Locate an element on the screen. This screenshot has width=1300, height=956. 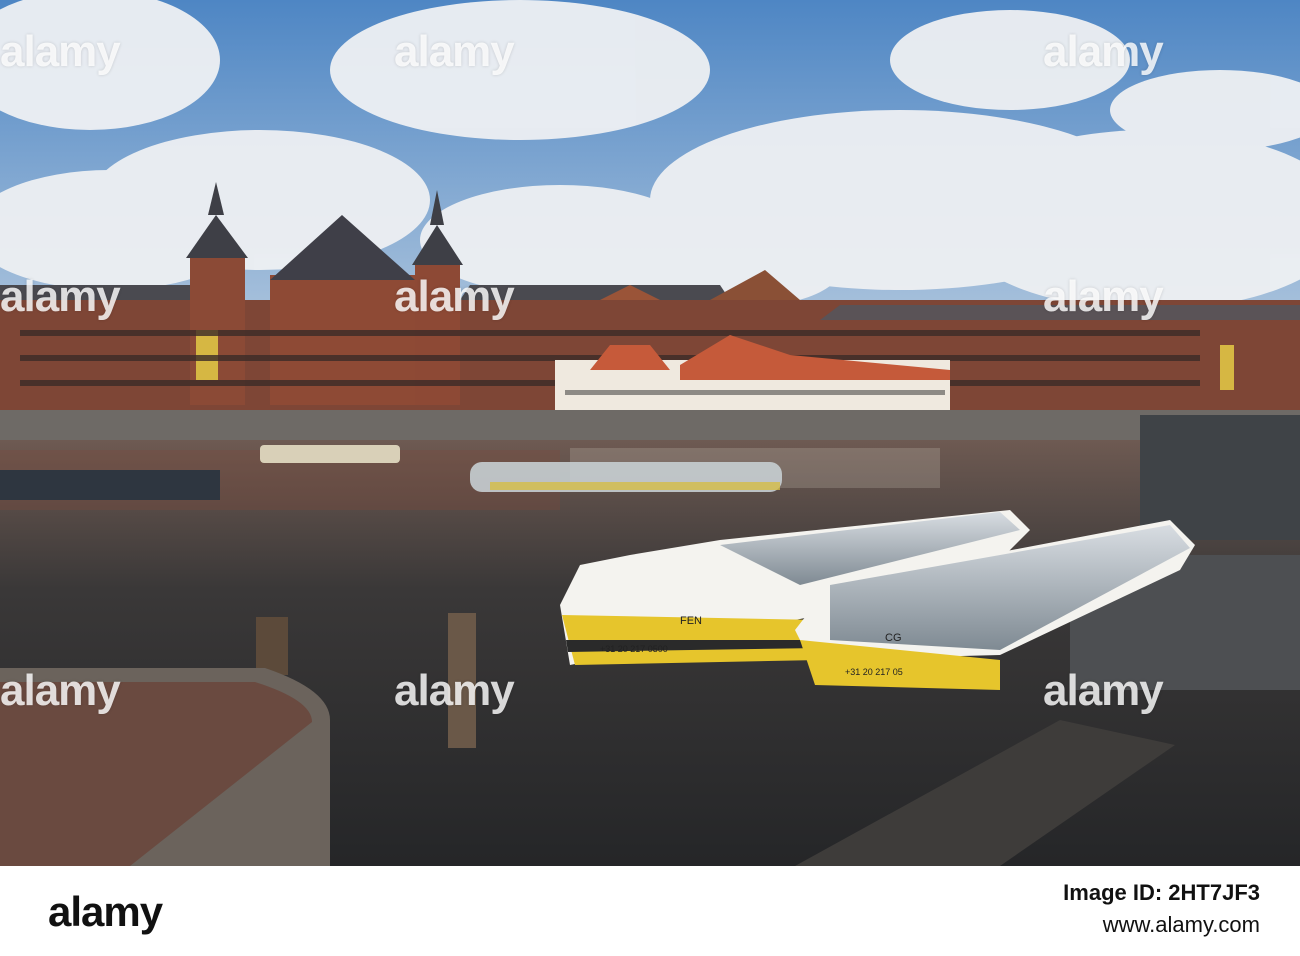
pontoon-left is located at coordinates (110, 485).